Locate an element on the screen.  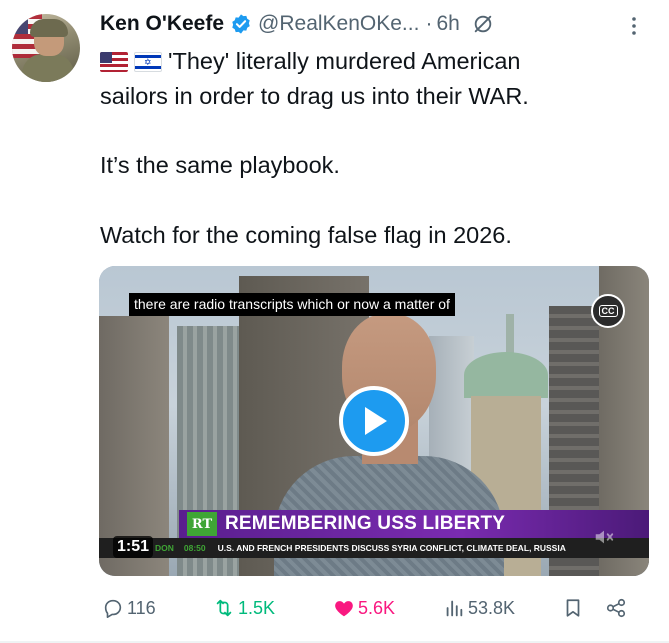
views-count: 53.8K is located at coordinates (492, 607).